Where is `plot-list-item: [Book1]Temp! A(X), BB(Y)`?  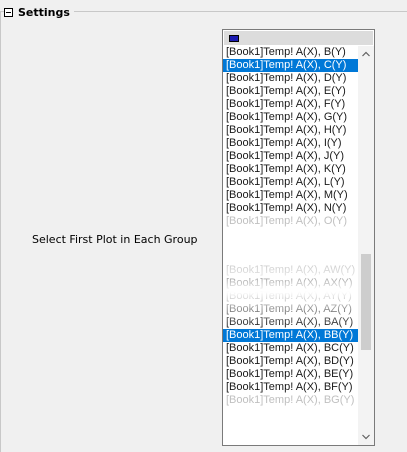
plot-list-item: [Book1]Temp! A(X), BB(Y) is located at coordinates (290, 335).